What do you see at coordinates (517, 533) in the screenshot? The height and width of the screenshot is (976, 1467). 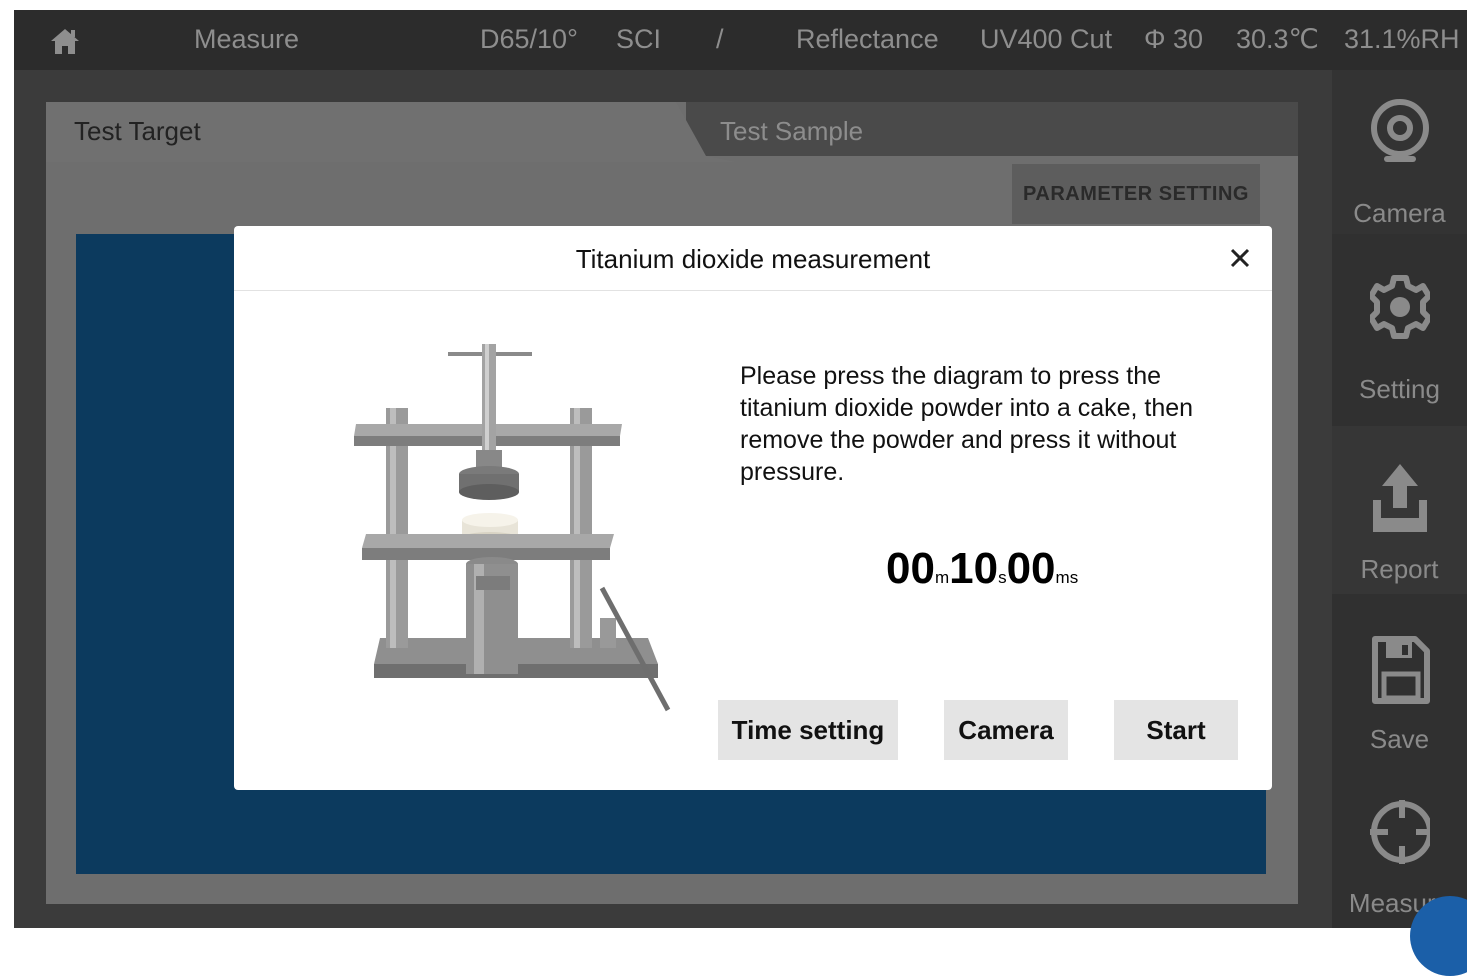 I see `powder-press-icon` at bounding box center [517, 533].